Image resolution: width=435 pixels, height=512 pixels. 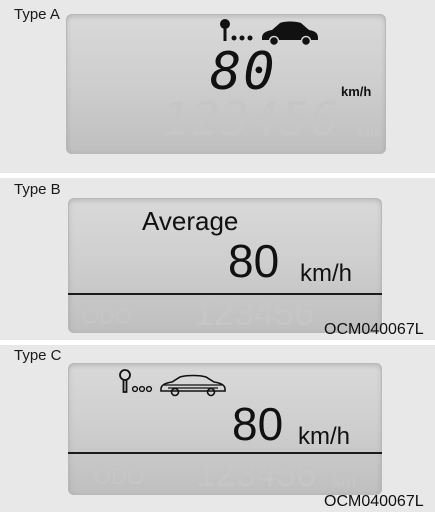 I want to click on odo-ghost-digits-type-a: 123456, so click(x=251, y=119).